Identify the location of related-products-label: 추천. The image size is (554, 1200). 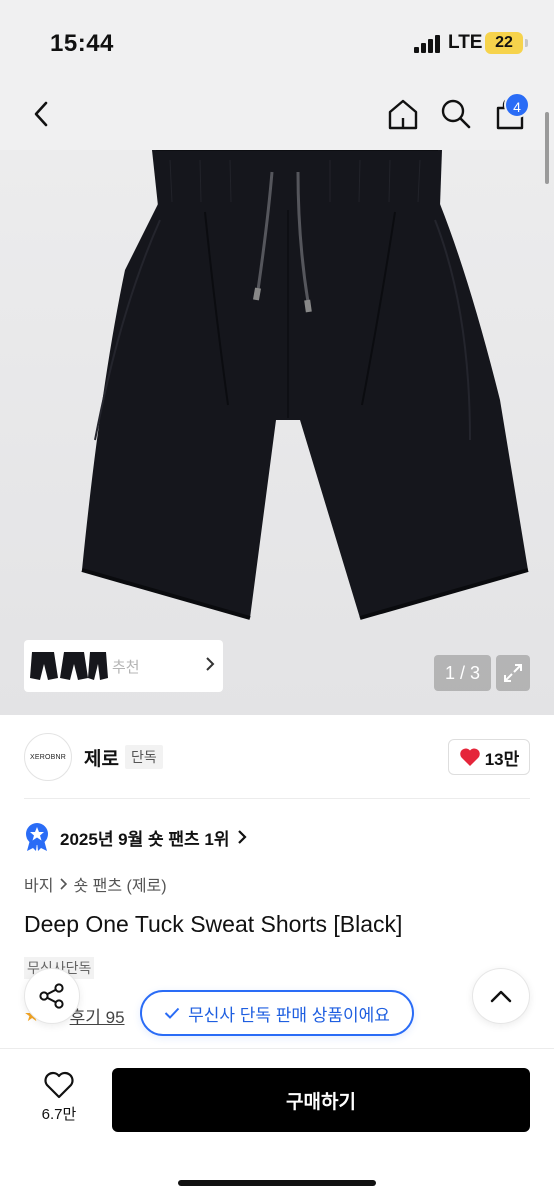
(126, 667).